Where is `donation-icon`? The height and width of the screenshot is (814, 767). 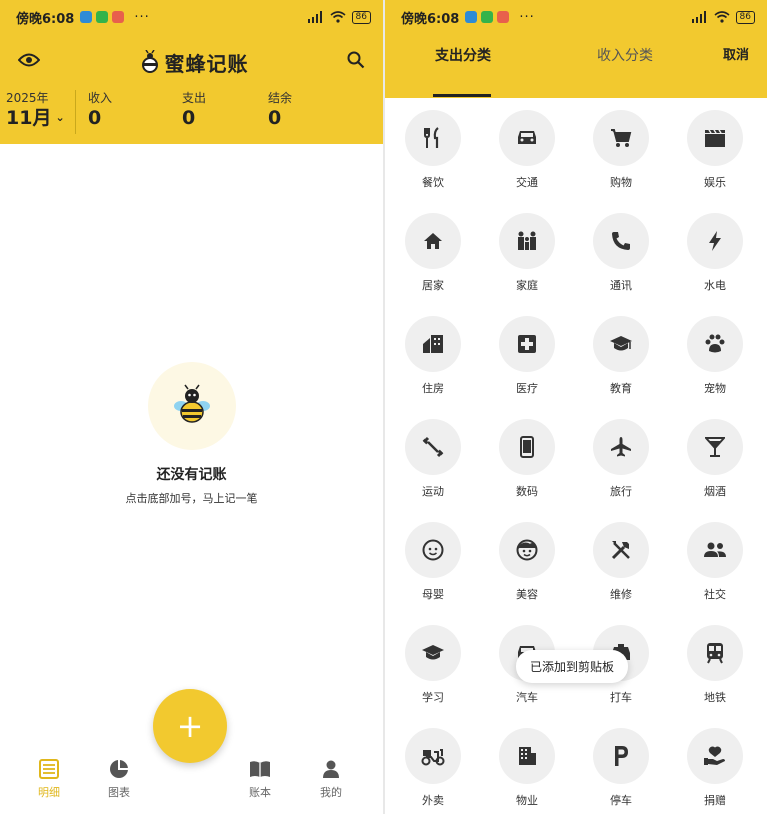
donation-icon is located at coordinates (715, 756).